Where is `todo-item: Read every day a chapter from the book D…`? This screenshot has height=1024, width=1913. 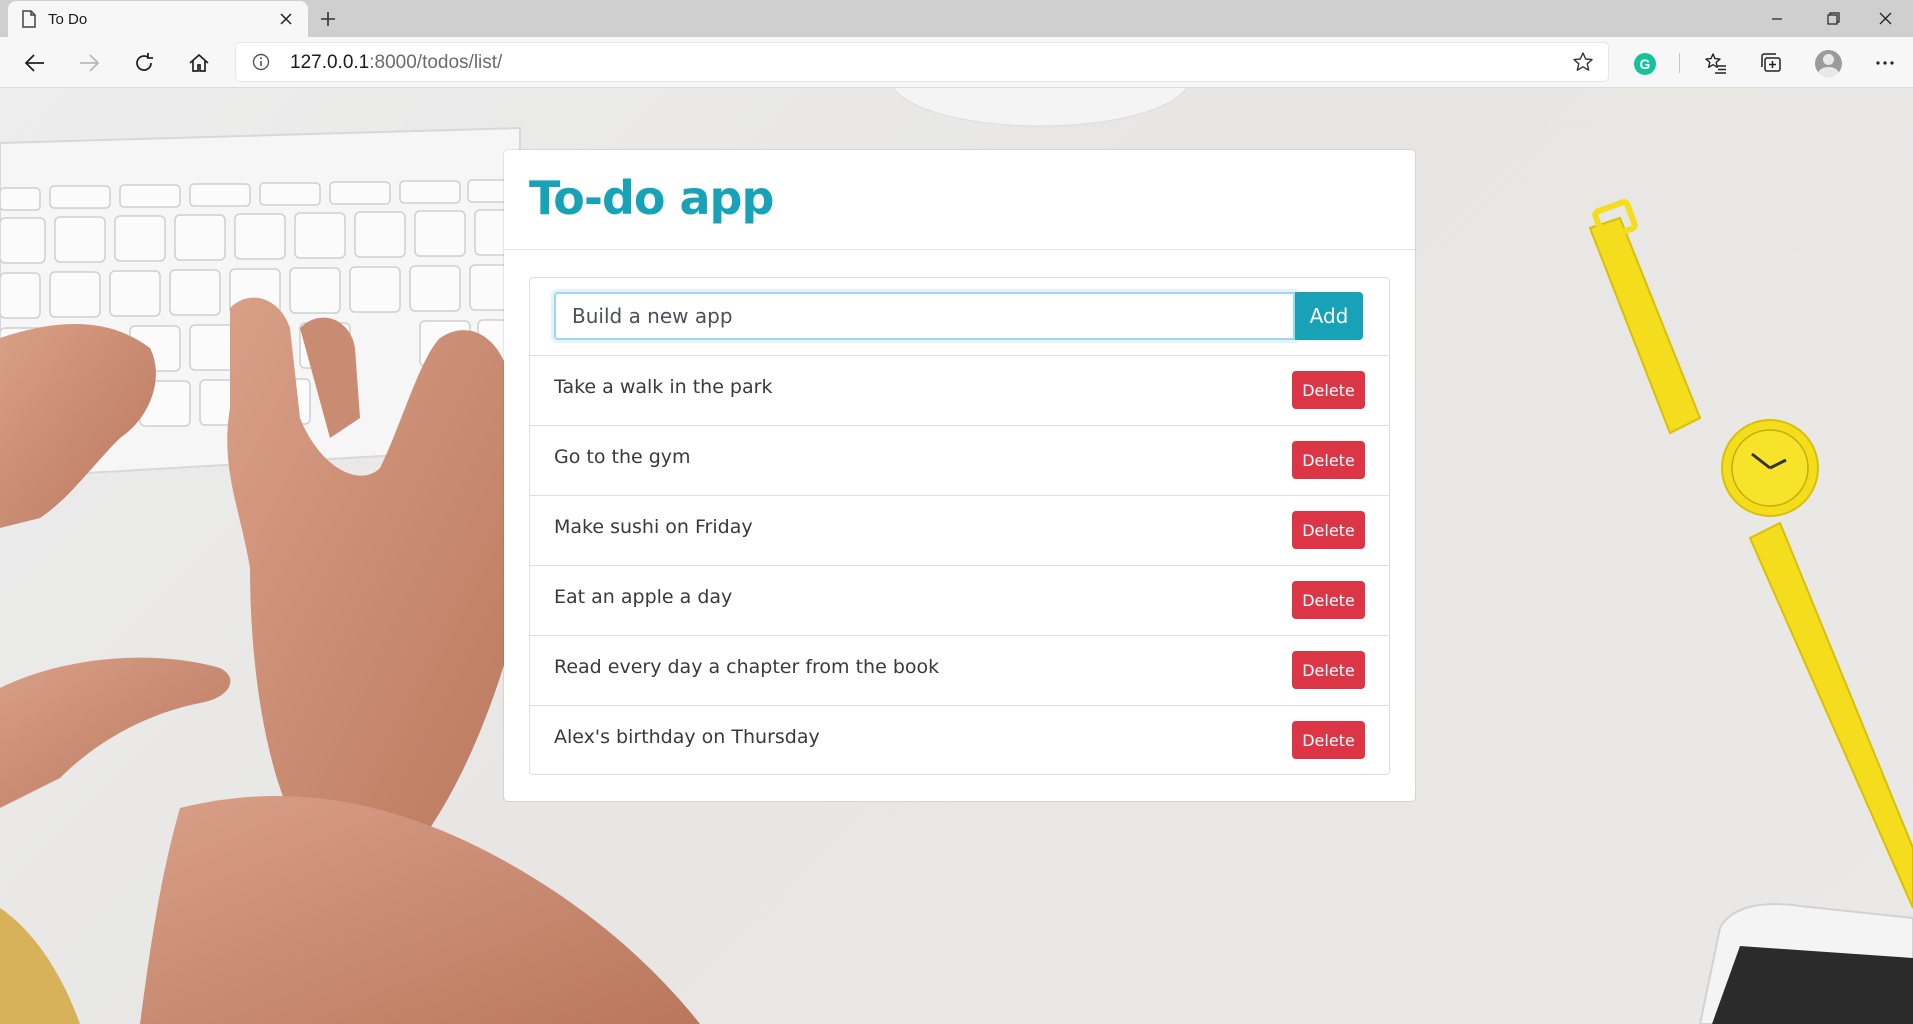
todo-item: Read every day a chapter from the book D… is located at coordinates (959, 671).